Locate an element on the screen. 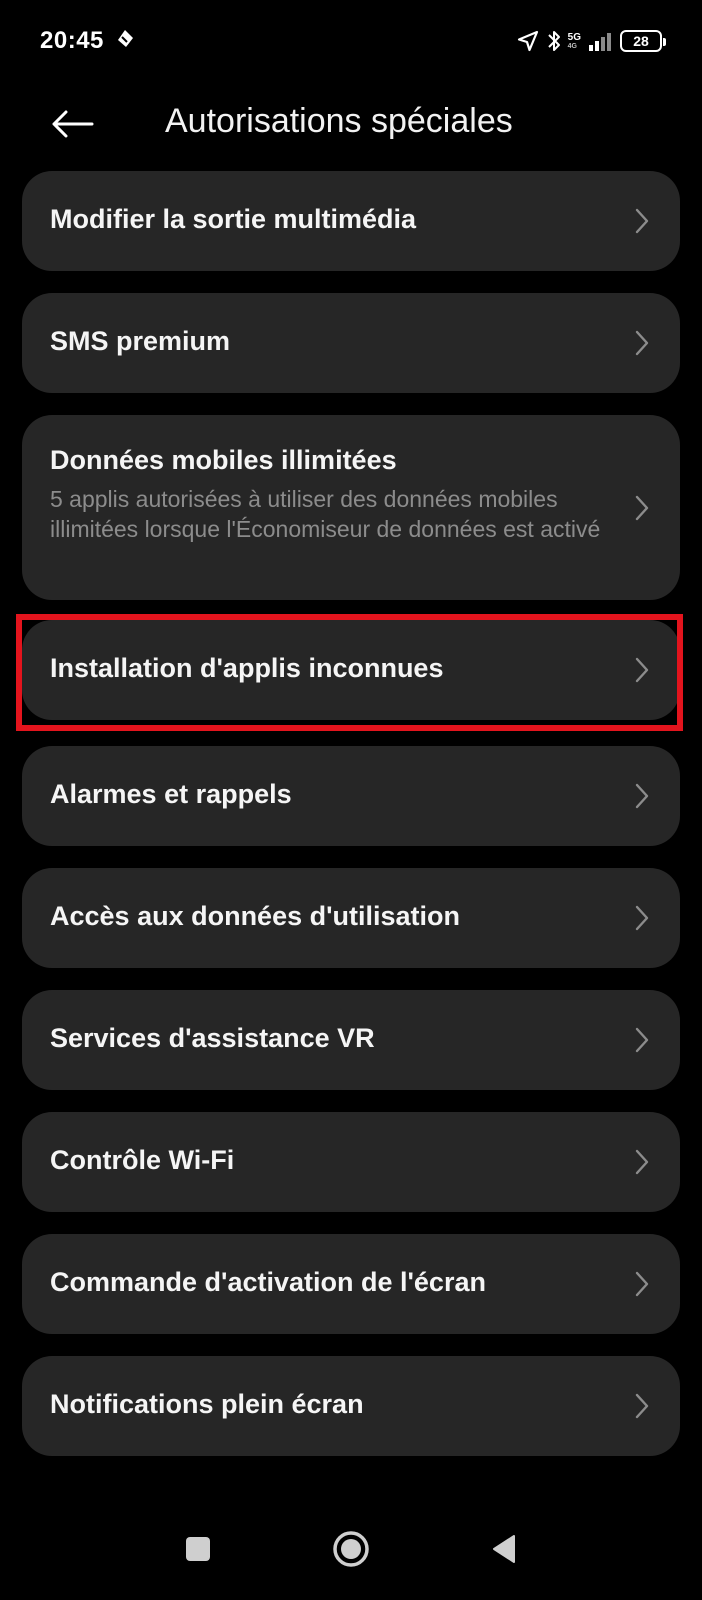 This screenshot has height=1600, width=702. list-item-controle-wifi: Contrôle Wi-Fi is located at coordinates (351, 1162).